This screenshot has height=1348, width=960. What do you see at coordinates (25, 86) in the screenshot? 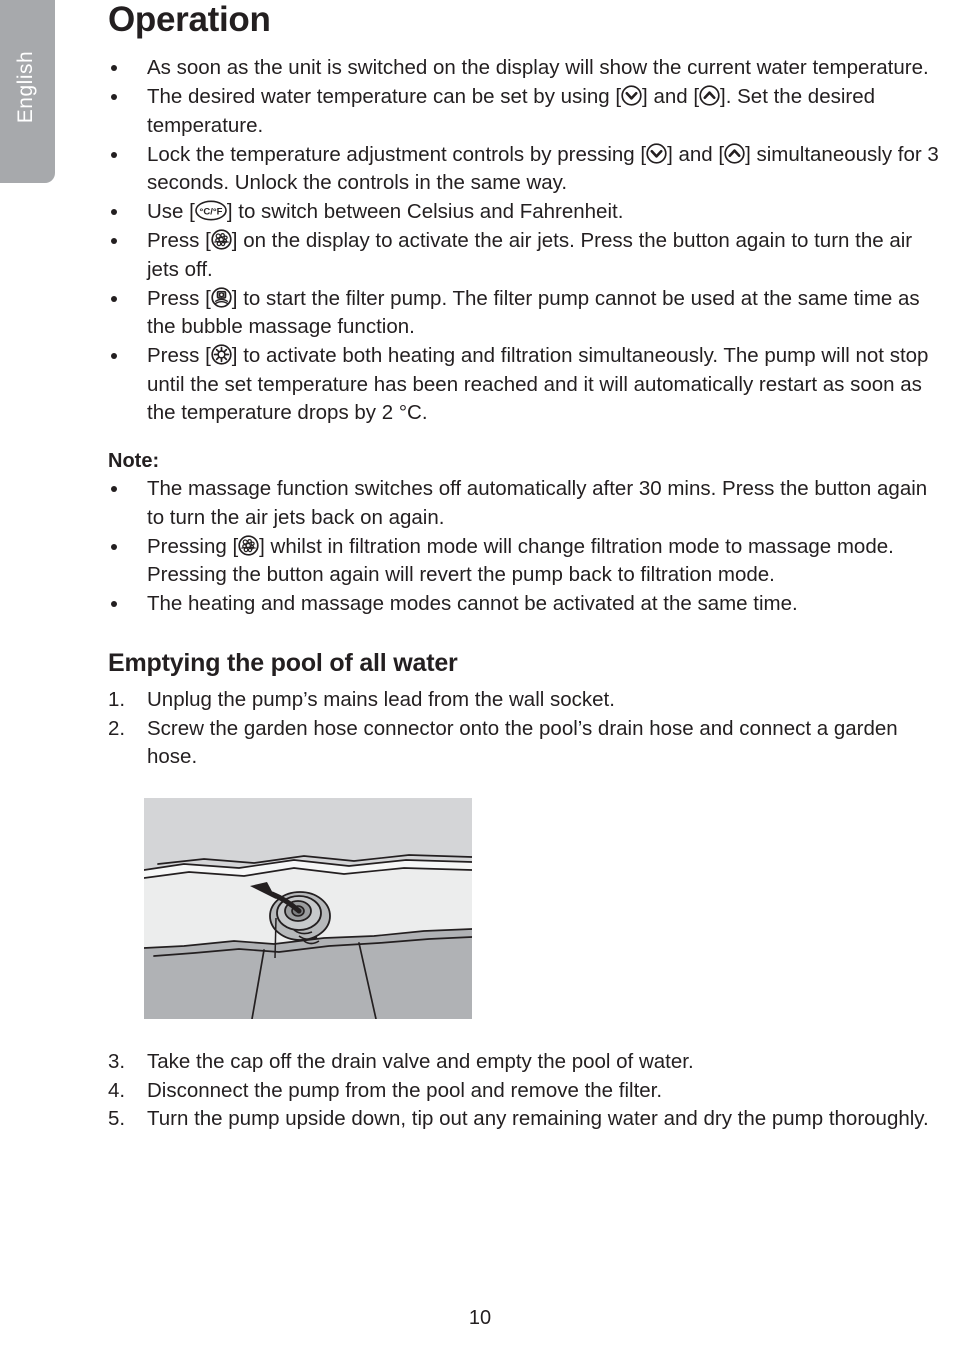
I see `language-tab-label: English` at bounding box center [25, 86].